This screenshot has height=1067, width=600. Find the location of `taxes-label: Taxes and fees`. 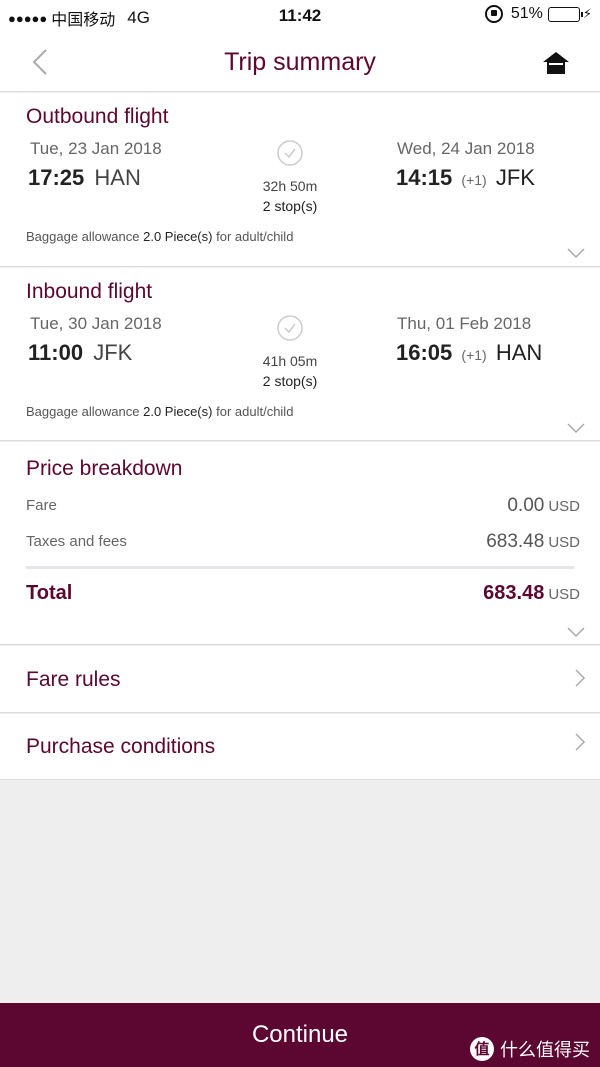

taxes-label: Taxes and fees is located at coordinates (76, 541).